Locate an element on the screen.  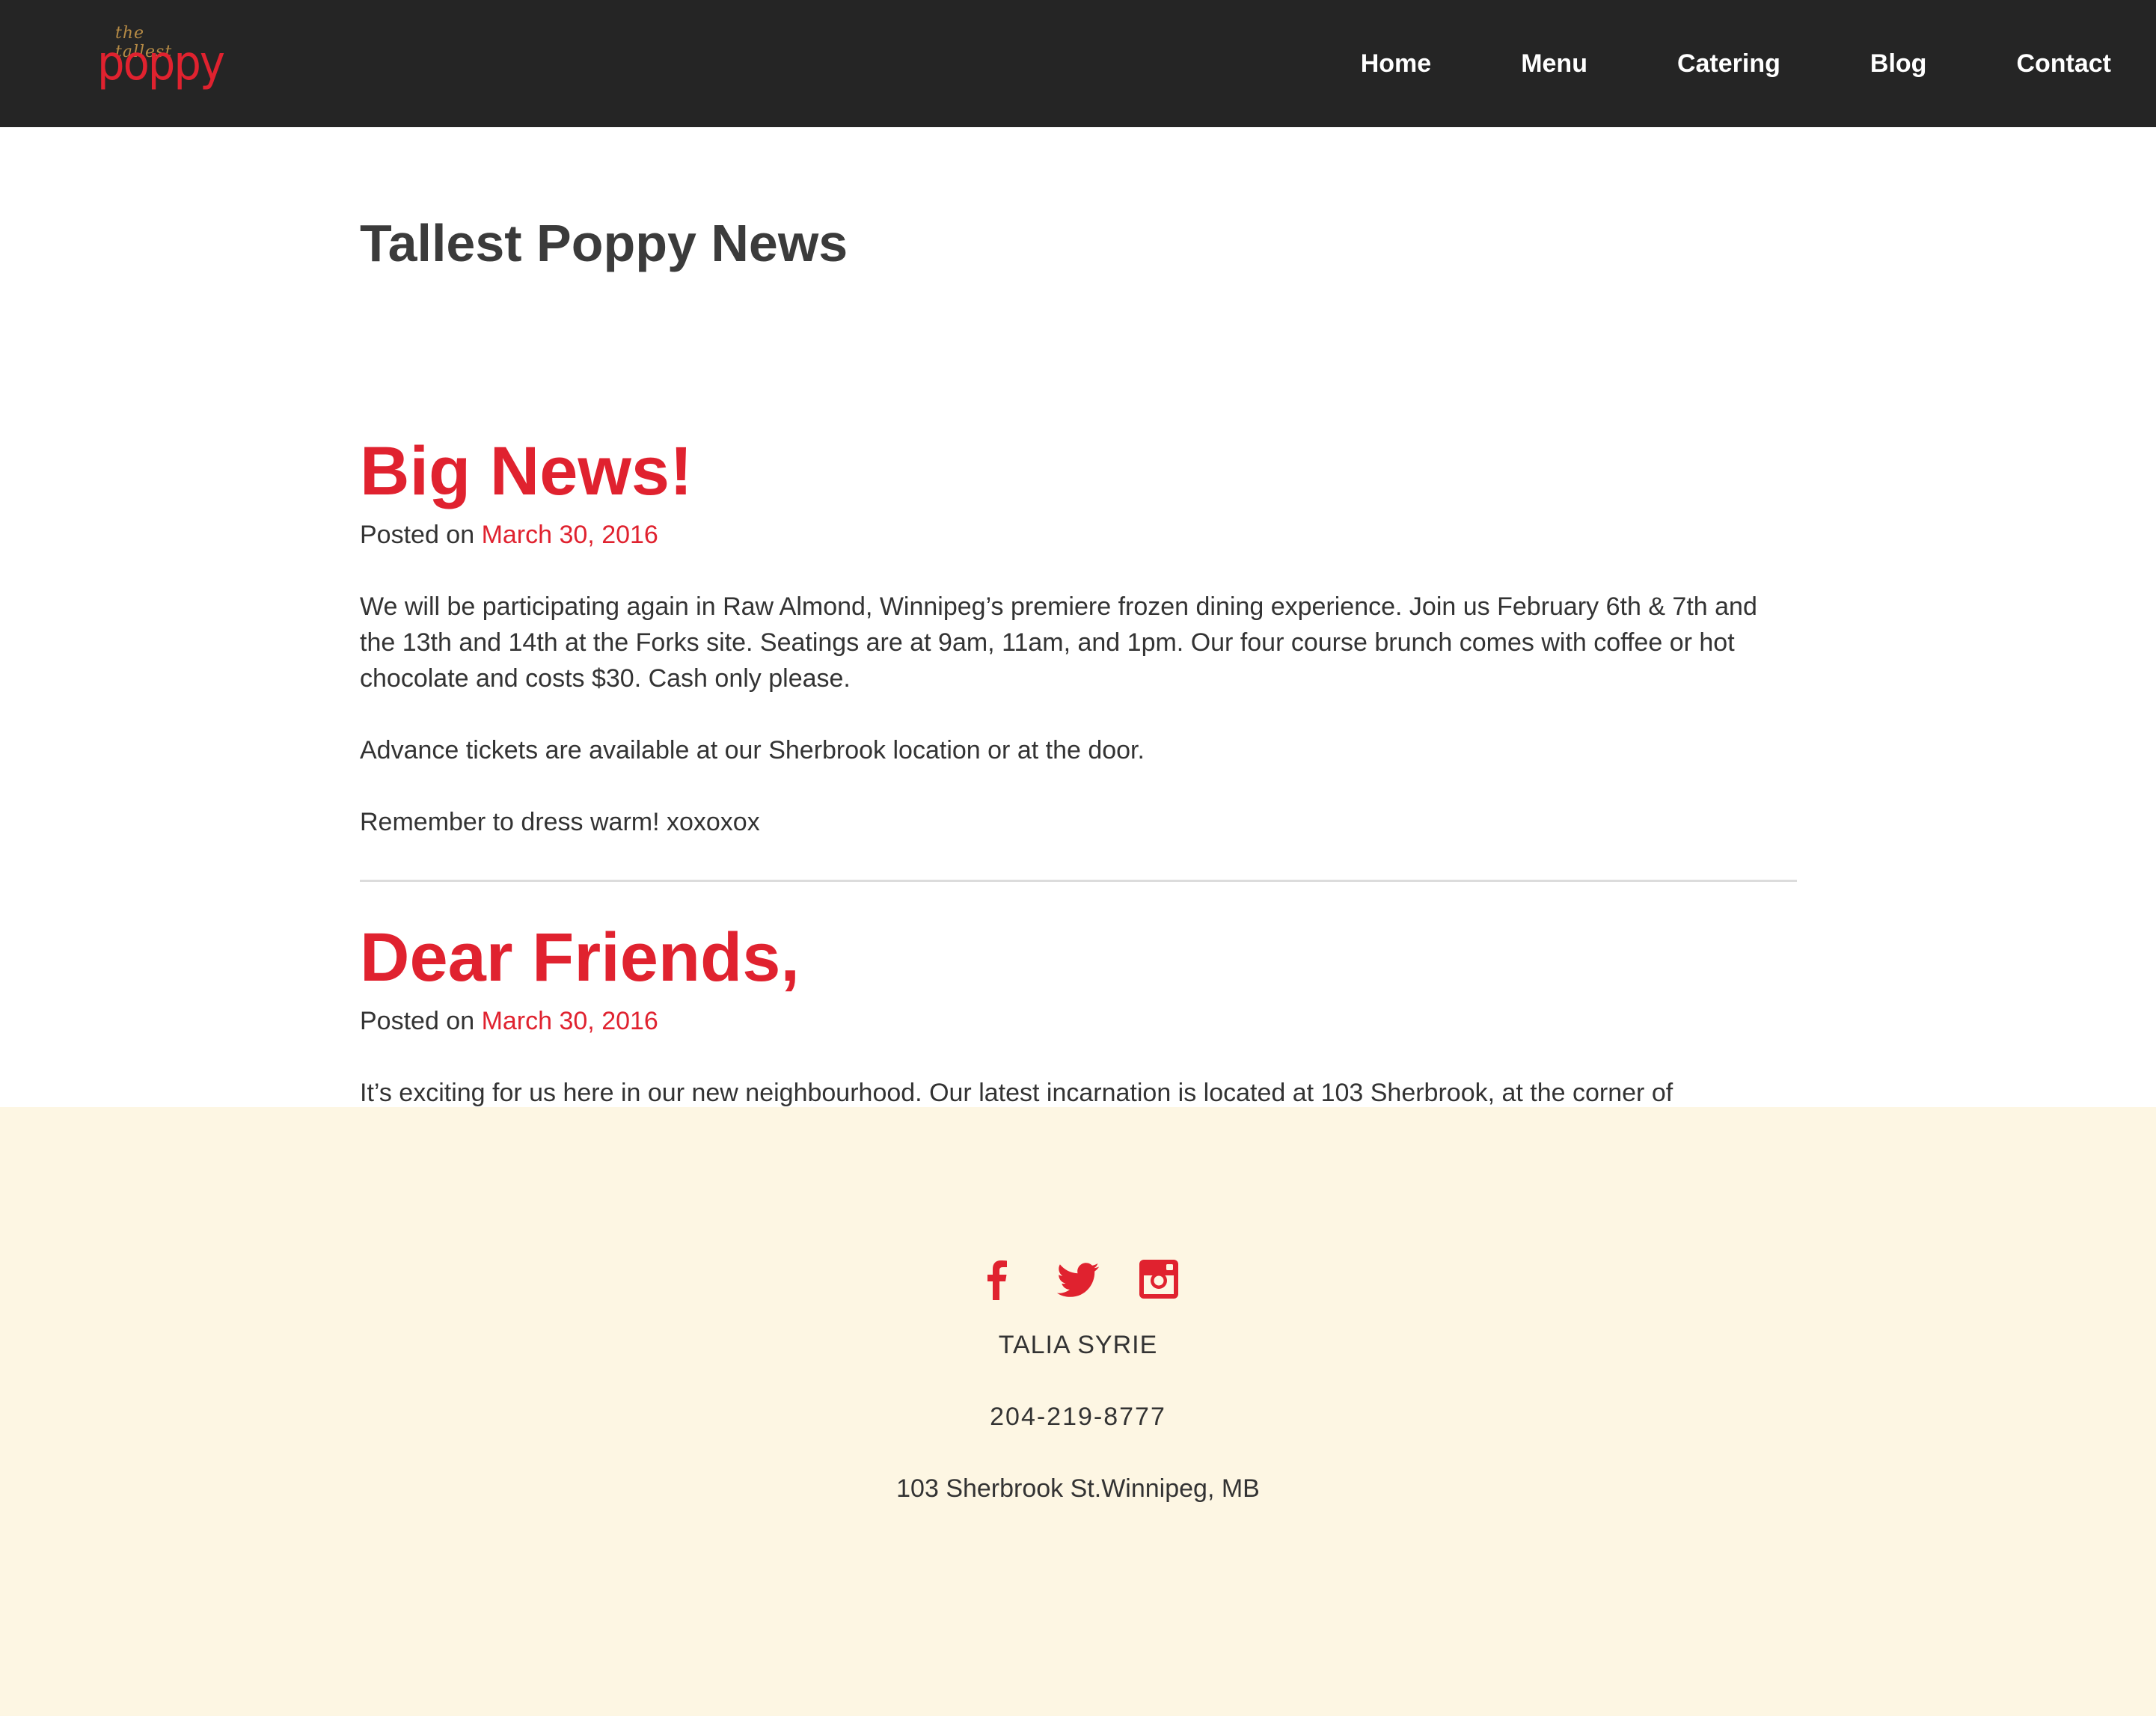
instagram-icon is located at coordinates (1158, 1279).